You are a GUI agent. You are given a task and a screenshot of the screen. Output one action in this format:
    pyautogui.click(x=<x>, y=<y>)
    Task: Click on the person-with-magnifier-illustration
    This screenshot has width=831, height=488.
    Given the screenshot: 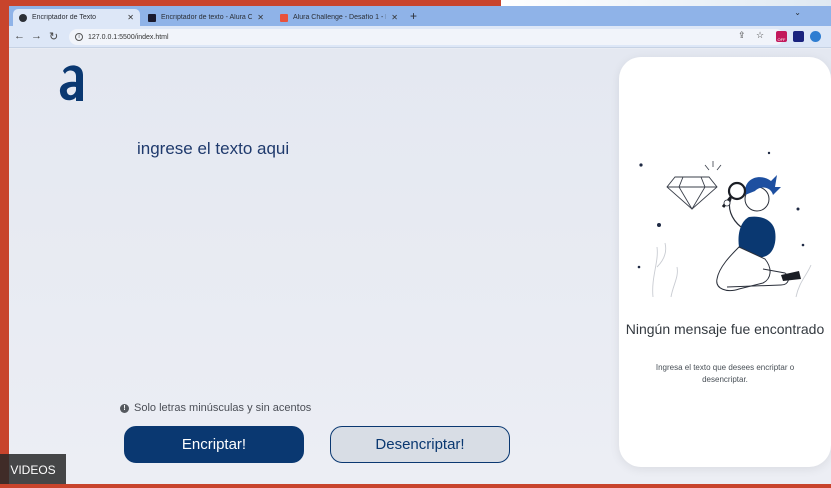 What is the action you would take?
    pyautogui.click(x=724, y=224)
    